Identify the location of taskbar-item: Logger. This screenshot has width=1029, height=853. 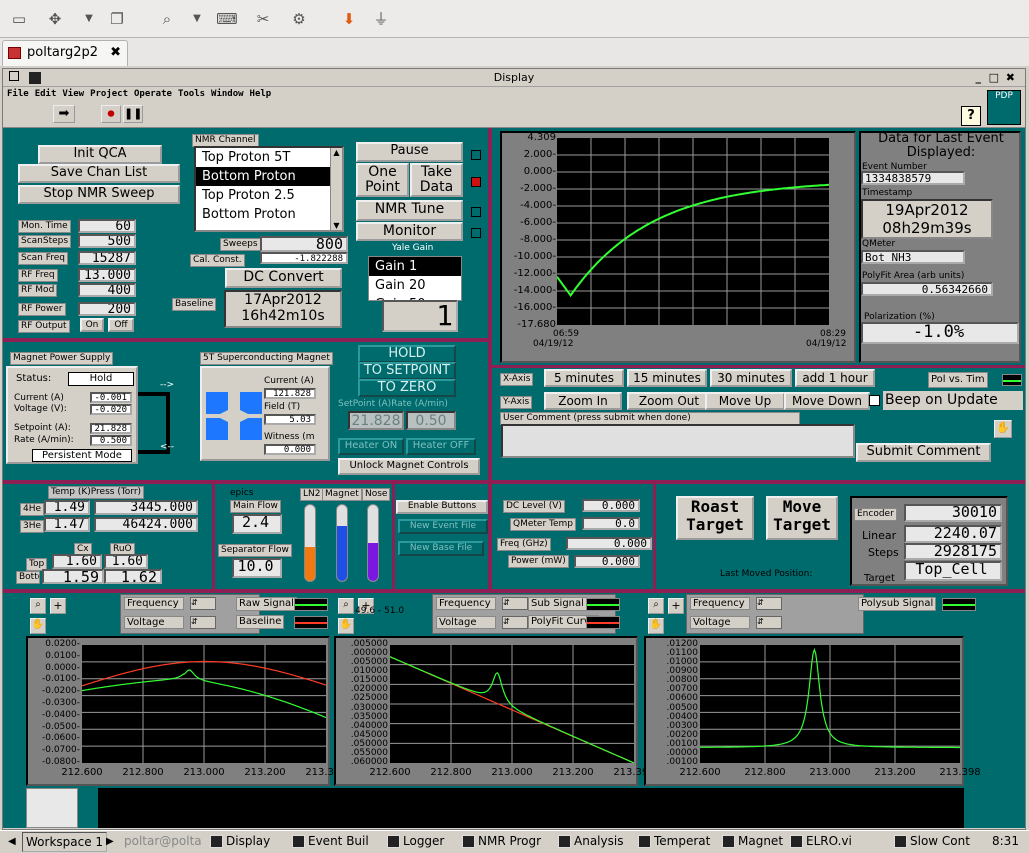
(421, 842).